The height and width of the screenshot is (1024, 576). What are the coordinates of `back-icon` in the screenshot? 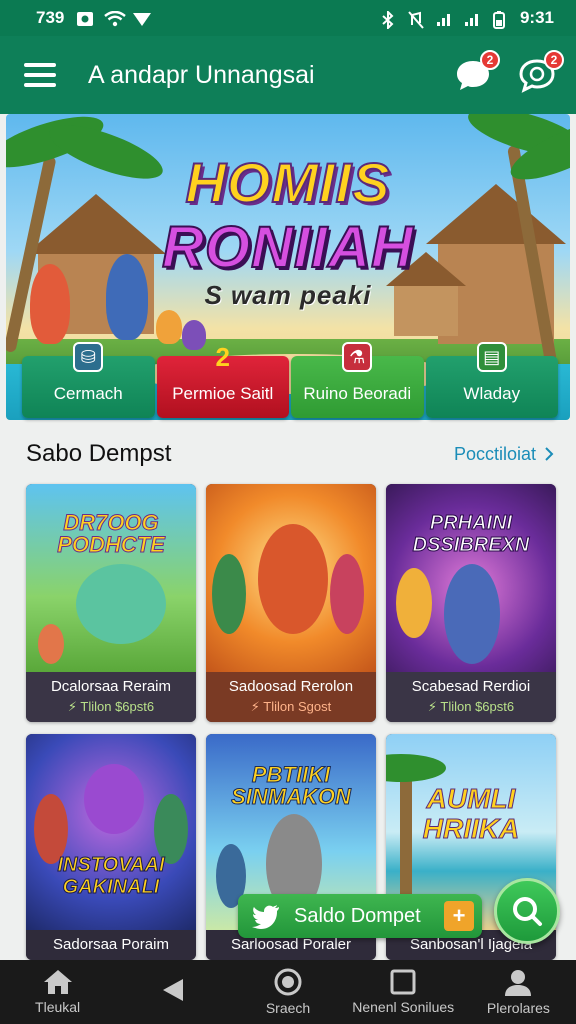 It's located at (172, 990).